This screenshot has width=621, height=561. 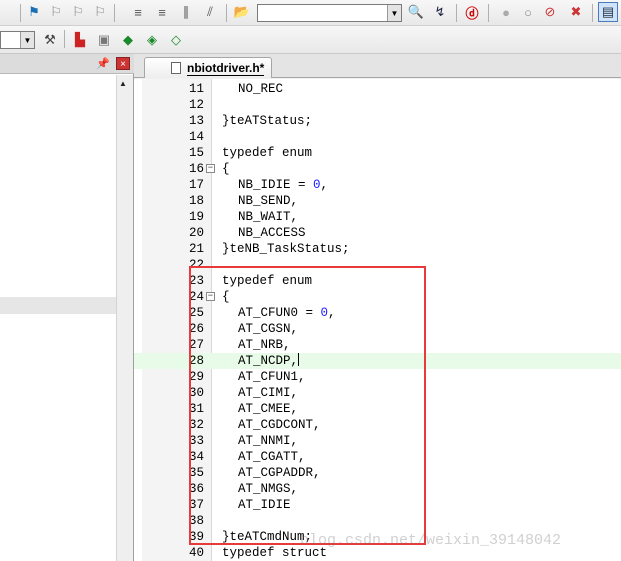 I want to click on line-number: 16, so click(x=196, y=169).